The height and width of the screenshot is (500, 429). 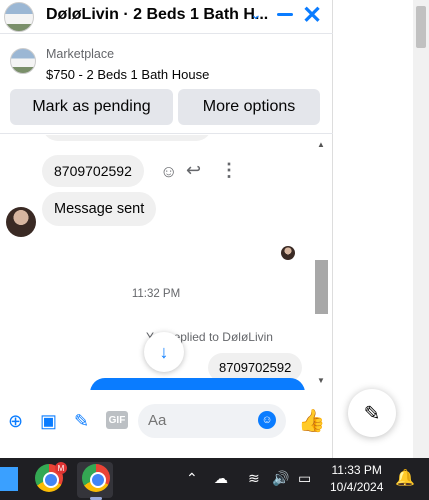 What do you see at coordinates (304, 478) in the screenshot?
I see `battery-icon: ▭` at bounding box center [304, 478].